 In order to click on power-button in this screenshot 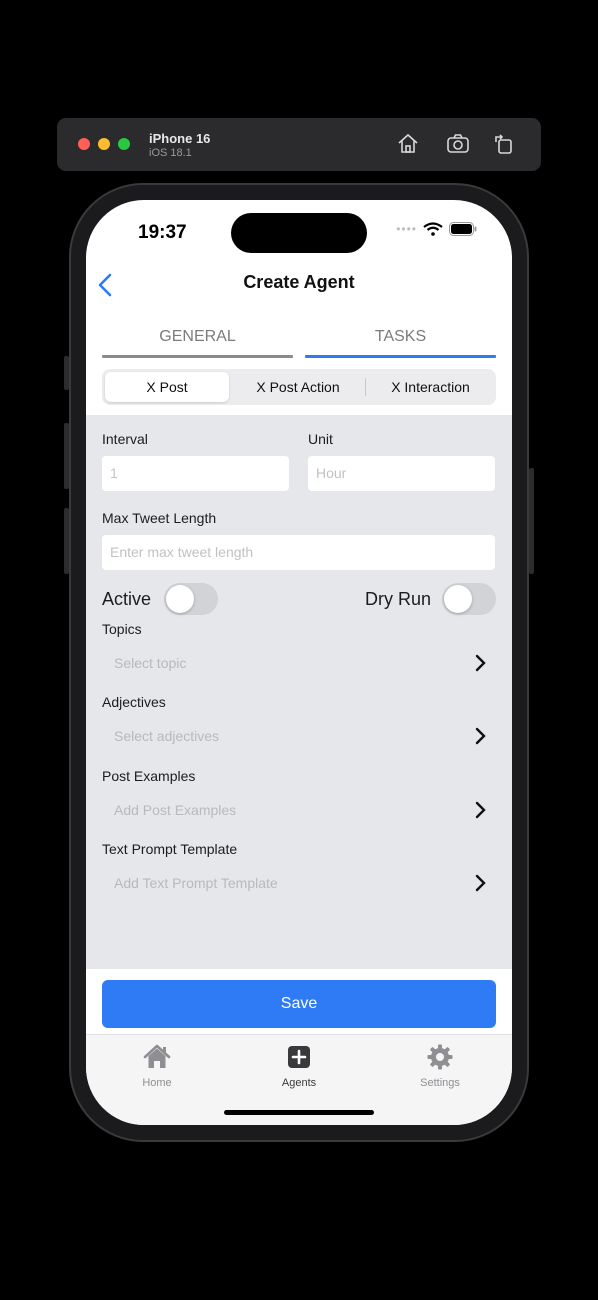, I will do `click(531, 521)`.